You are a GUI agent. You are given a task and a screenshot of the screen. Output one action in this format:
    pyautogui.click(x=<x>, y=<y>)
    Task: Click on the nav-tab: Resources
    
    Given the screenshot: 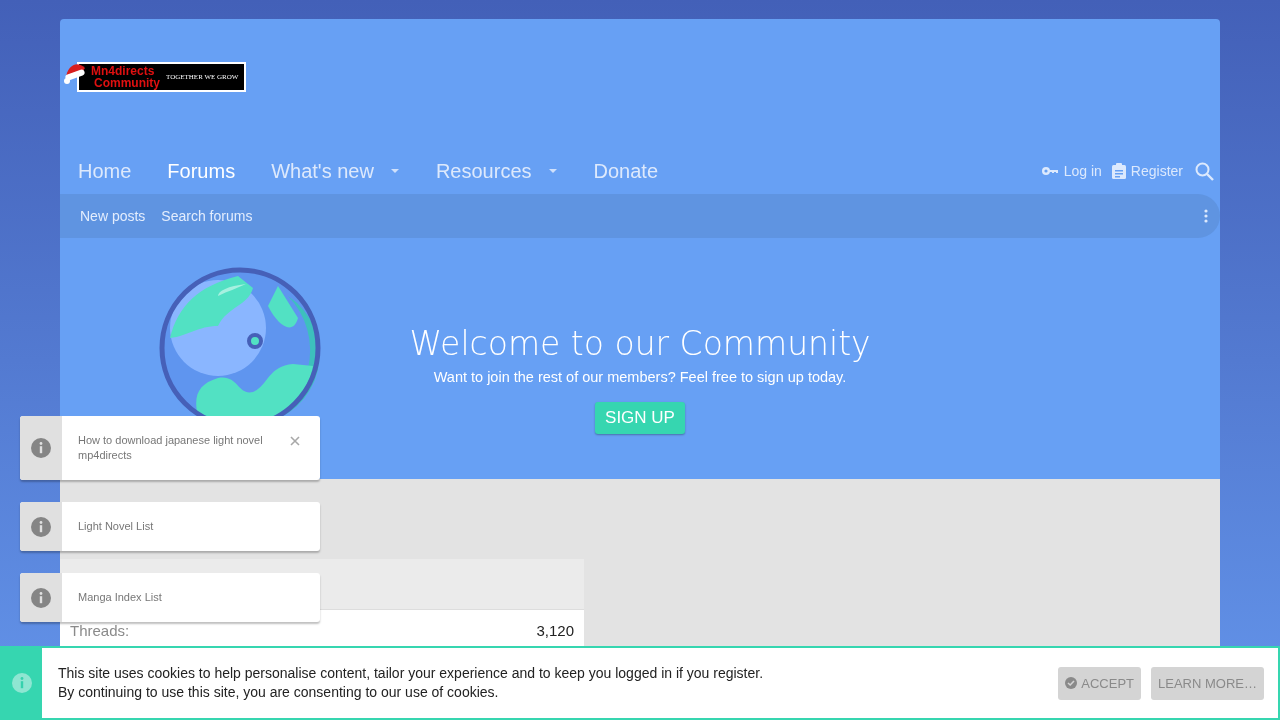 What is the action you would take?
    pyautogui.click(x=496, y=171)
    